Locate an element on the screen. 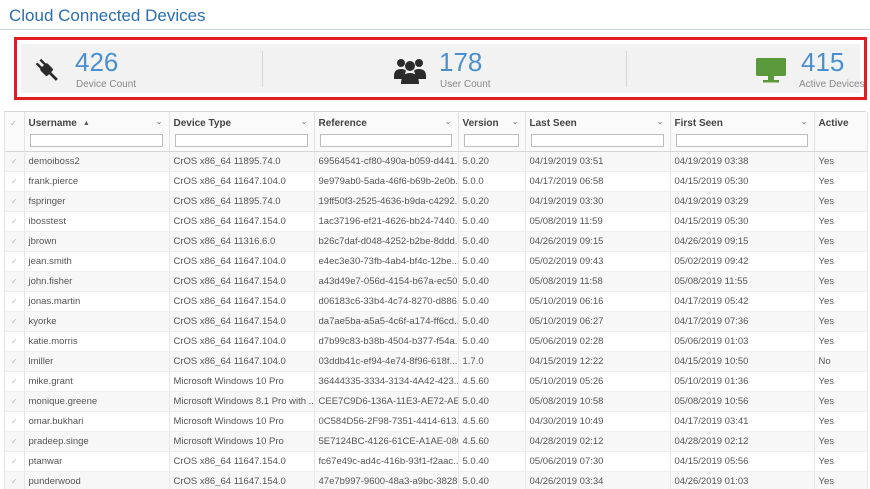 Image resolution: width=870 pixels, height=489 pixels. column-header-last-seen: Last Seen ⌄ is located at coordinates (598, 132).